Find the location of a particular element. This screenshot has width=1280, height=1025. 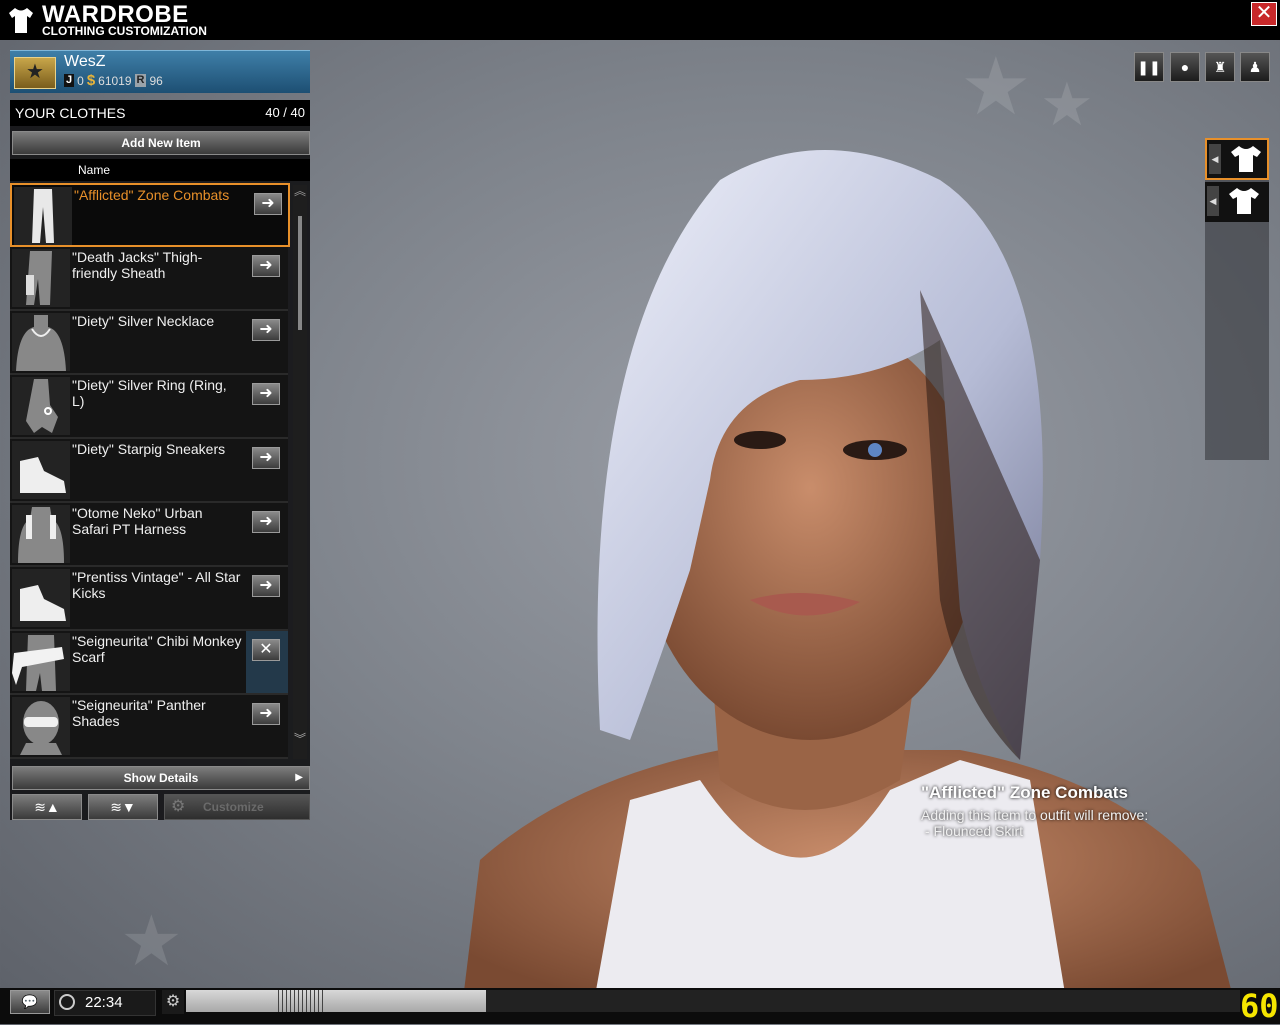

necklace-icon is located at coordinates (41, 342).